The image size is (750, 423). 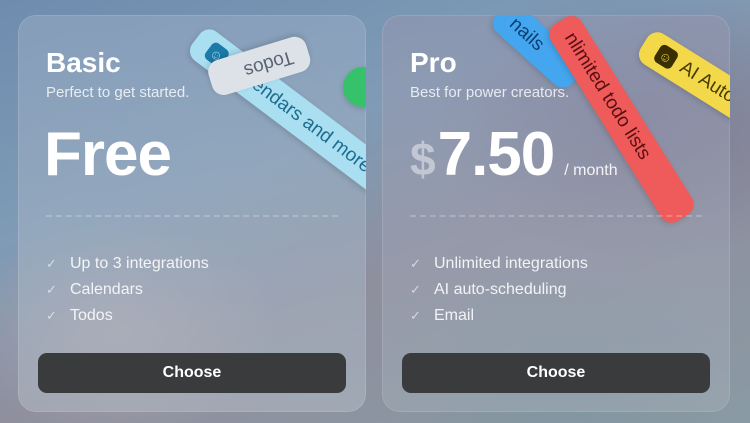 I want to click on plan-name: Basic, so click(x=83, y=62).